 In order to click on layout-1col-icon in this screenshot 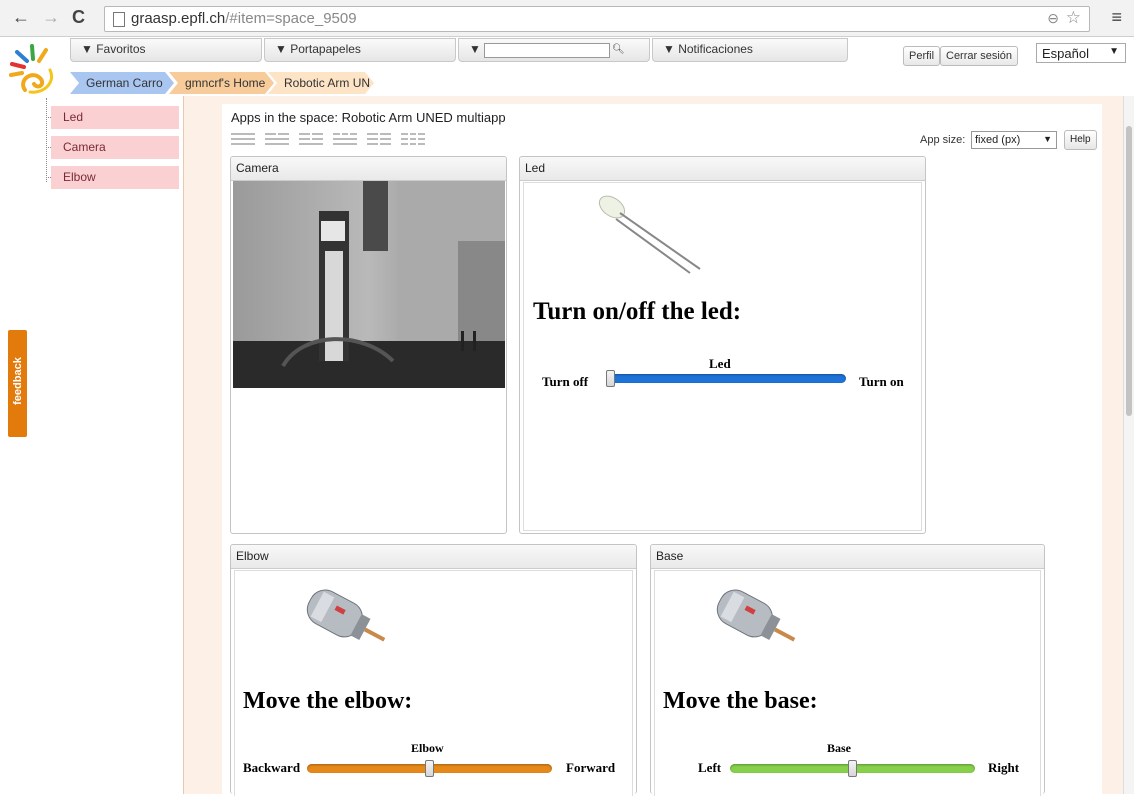, I will do `click(243, 139)`.